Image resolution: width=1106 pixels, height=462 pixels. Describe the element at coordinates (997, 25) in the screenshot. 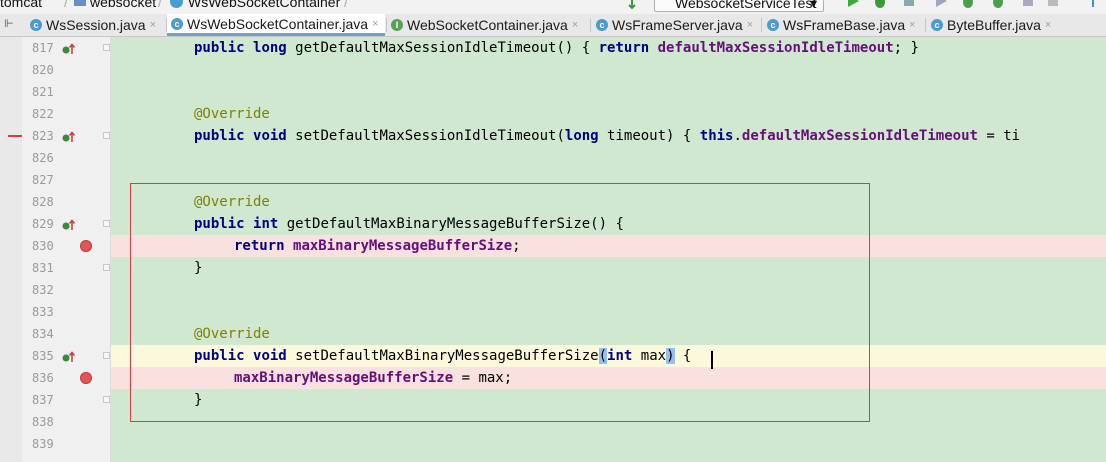

I see `tab-bytebuffer: c ByteBuffer.java ×` at that location.